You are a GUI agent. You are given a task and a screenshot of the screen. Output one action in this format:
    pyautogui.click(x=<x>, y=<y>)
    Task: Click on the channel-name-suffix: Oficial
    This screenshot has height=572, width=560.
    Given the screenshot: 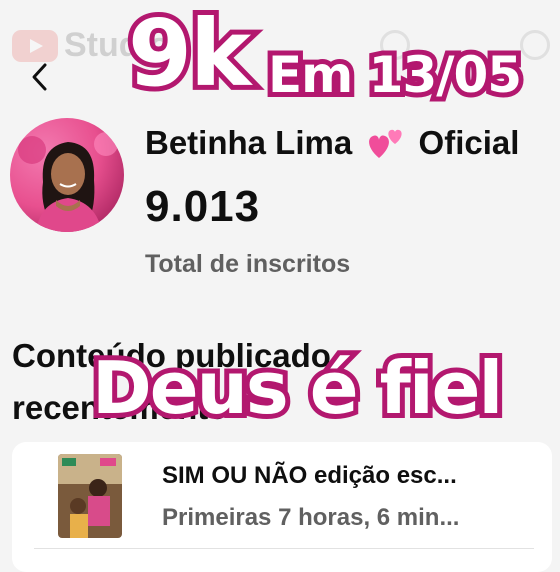 What is the action you would take?
    pyautogui.click(x=469, y=142)
    